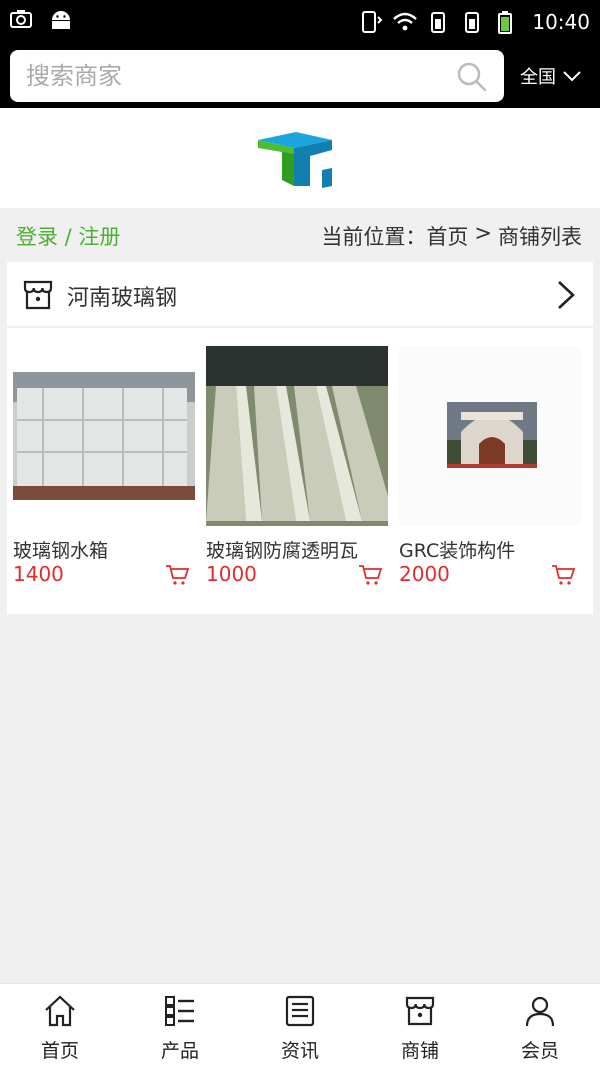 This screenshot has height=1067, width=600. What do you see at coordinates (231, 574) in the screenshot?
I see `product-price: 1000` at bounding box center [231, 574].